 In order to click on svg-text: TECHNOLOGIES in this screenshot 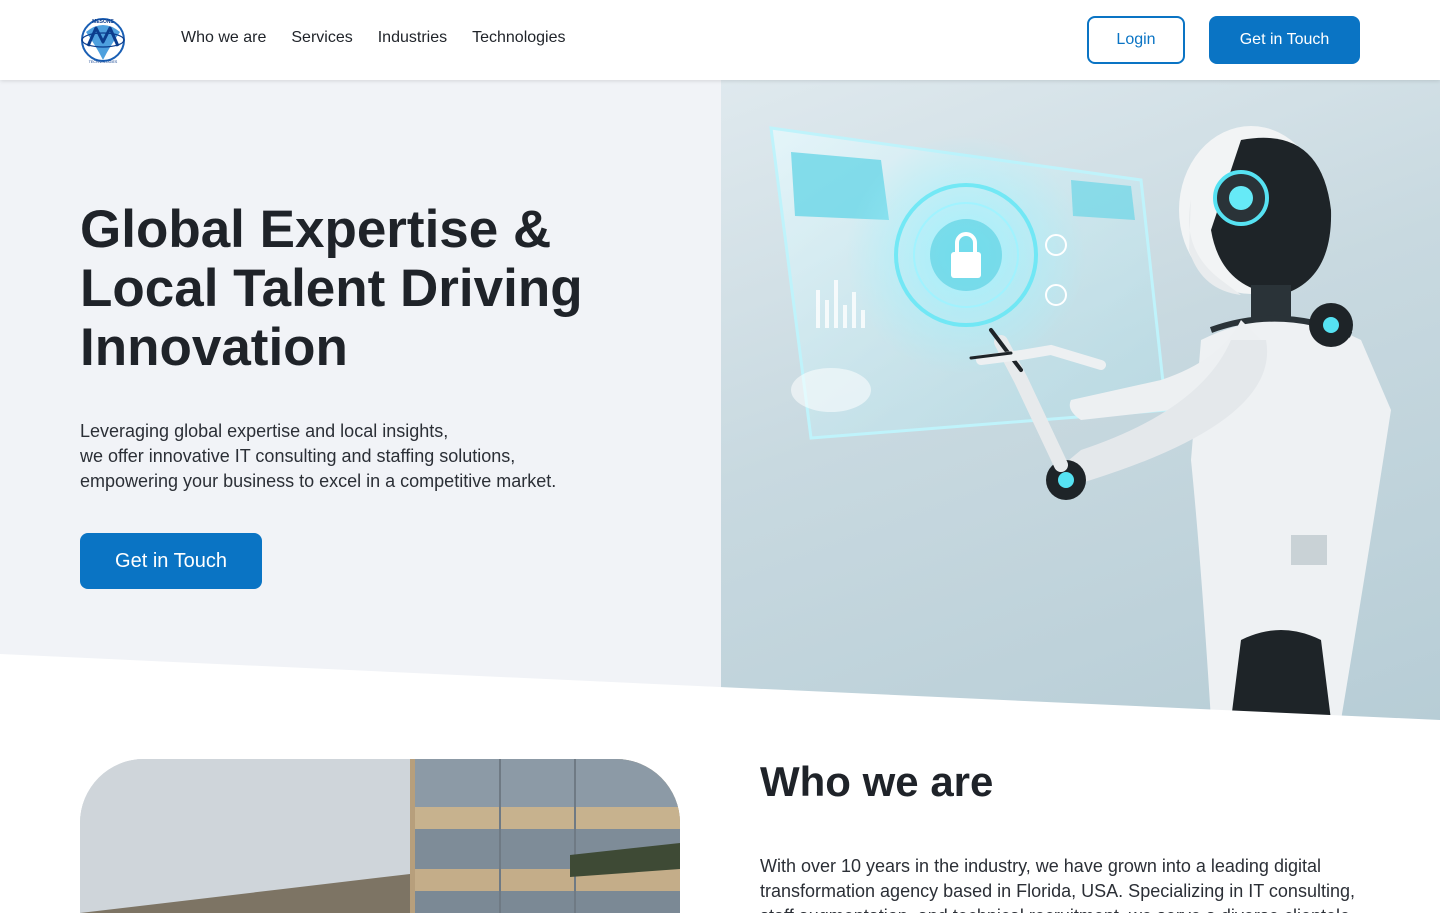, I will do `click(103, 62)`.